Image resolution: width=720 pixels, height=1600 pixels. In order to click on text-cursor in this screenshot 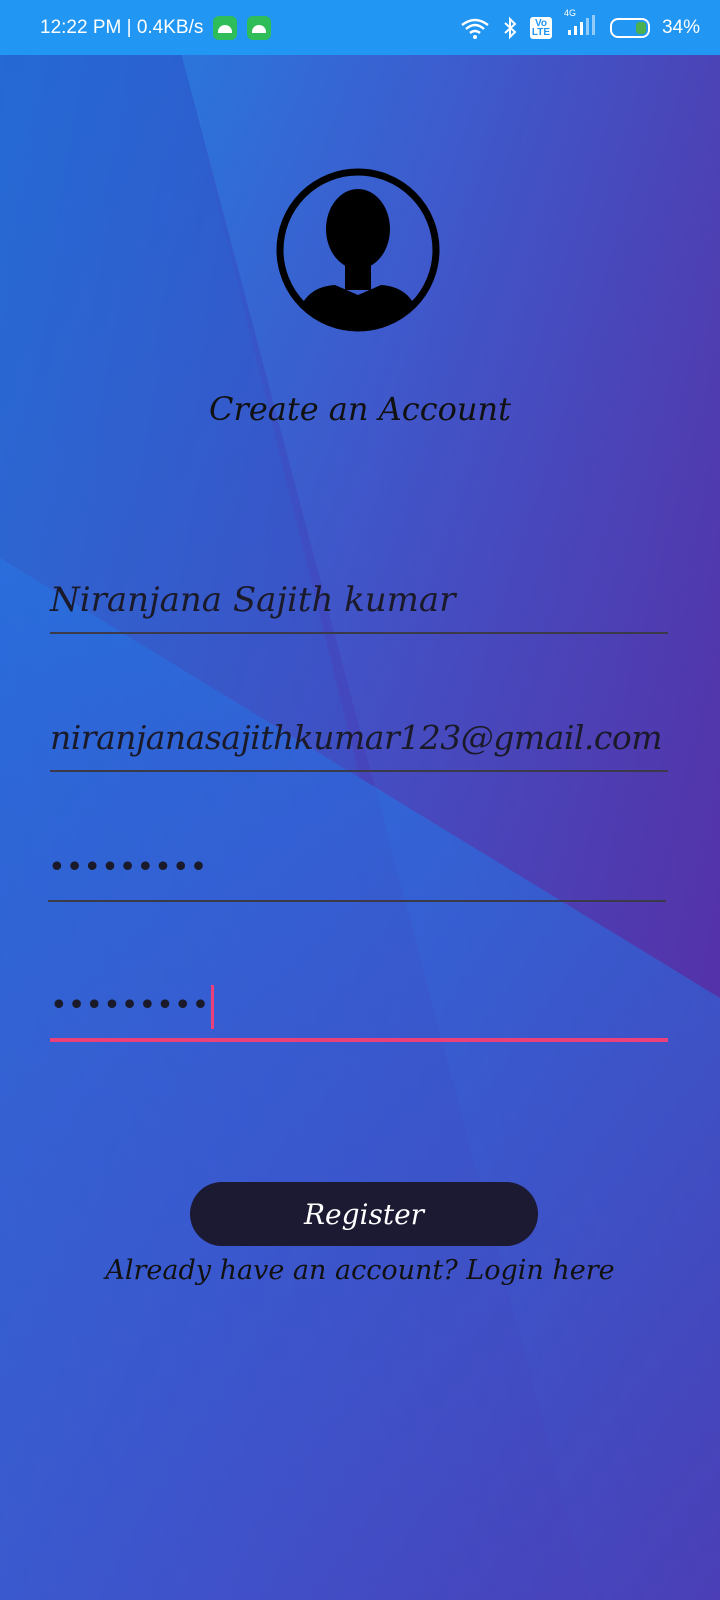, I will do `click(213, 1007)`.